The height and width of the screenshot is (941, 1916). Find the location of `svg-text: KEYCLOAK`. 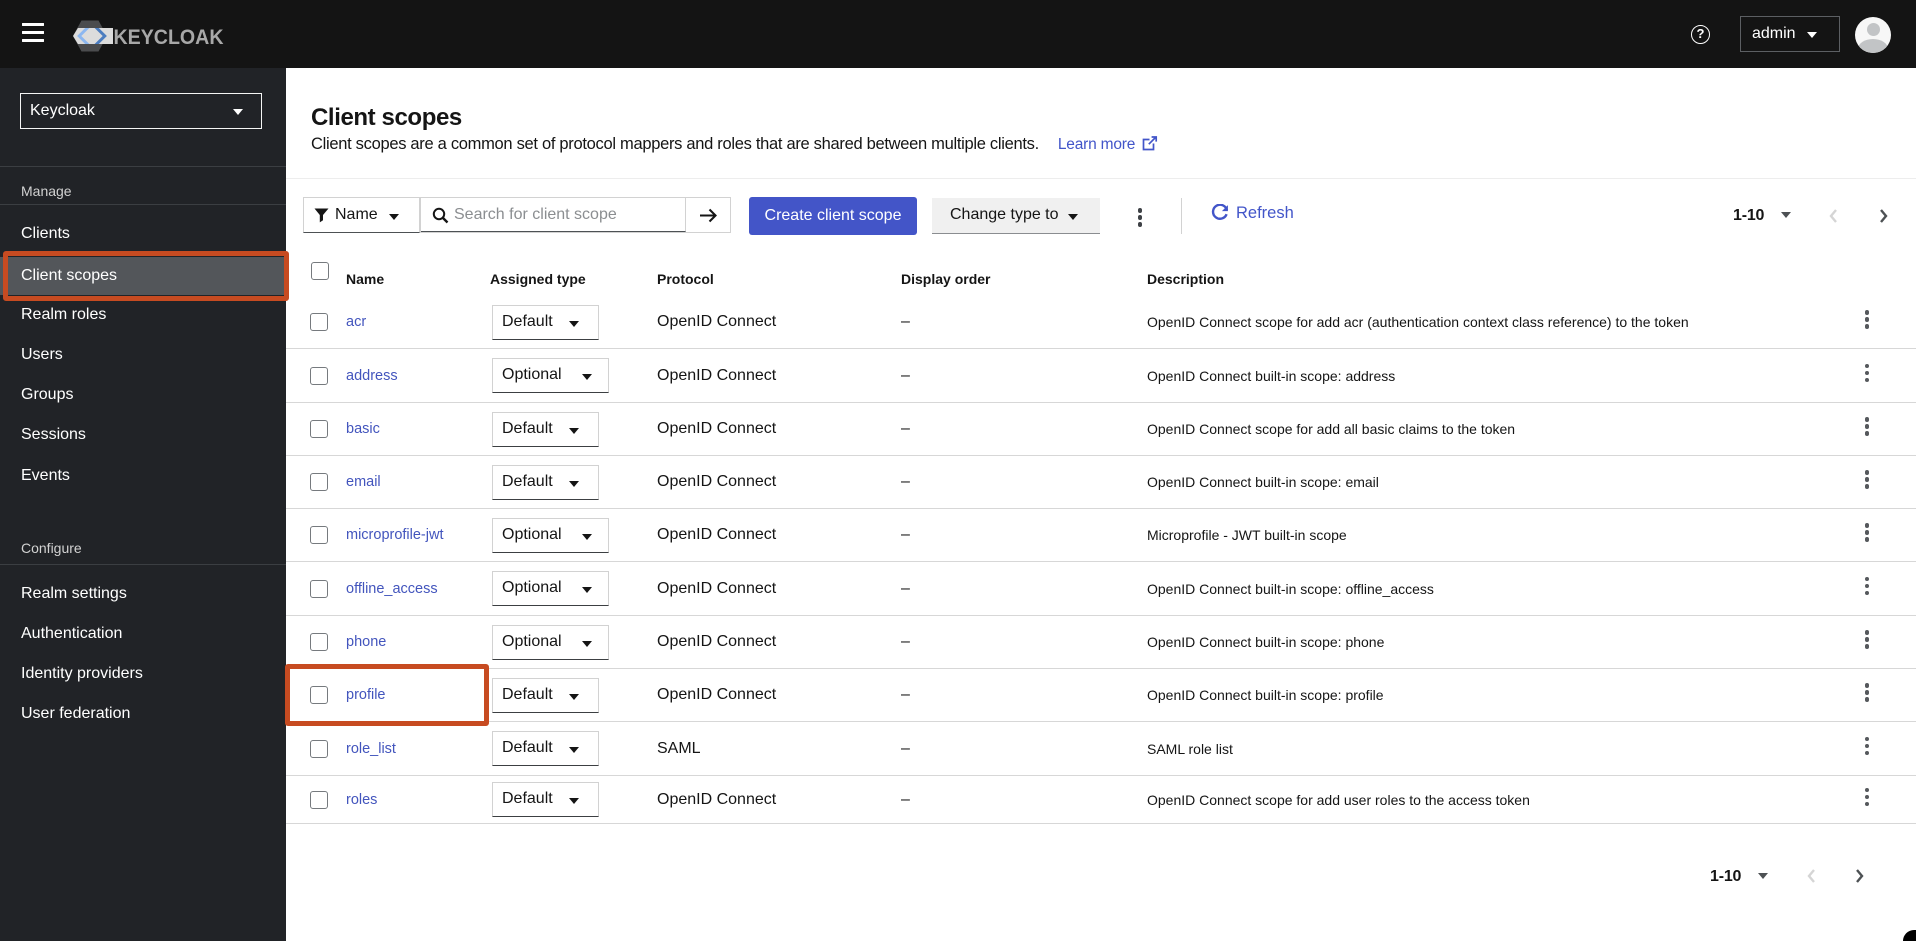

svg-text: KEYCLOAK is located at coordinates (169, 37).